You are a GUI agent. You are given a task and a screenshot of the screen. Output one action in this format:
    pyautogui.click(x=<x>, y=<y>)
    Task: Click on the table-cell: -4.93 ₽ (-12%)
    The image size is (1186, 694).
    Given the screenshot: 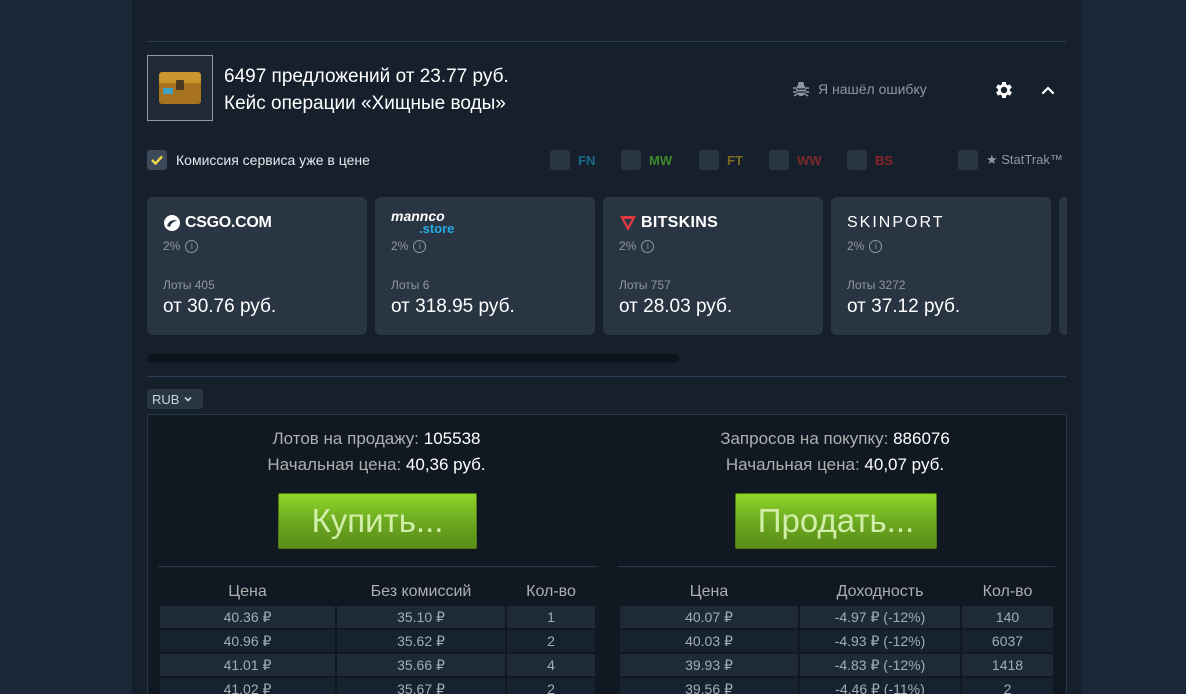 What is the action you would take?
    pyautogui.click(x=880, y=641)
    